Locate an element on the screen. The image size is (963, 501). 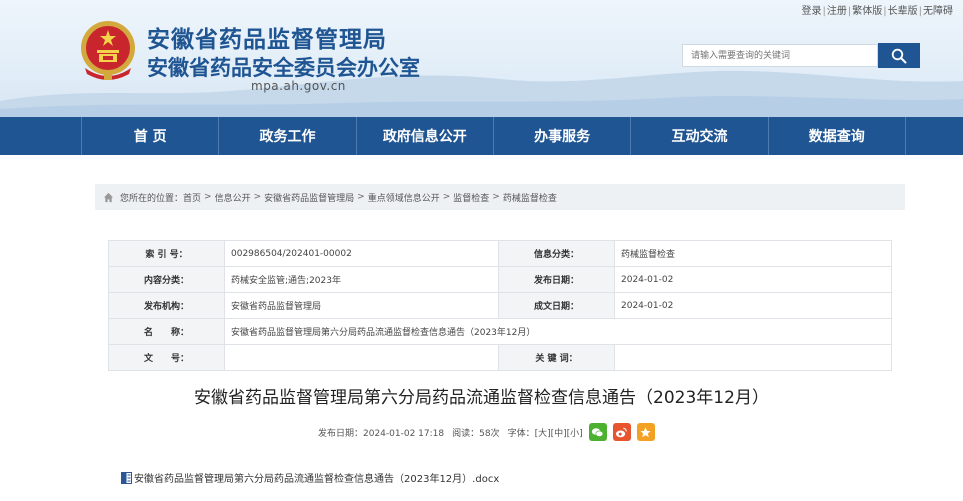
main-nav: 首 页 政务工作 政府信息公开 办事服务 互动交流 数据查询 is located at coordinates (481, 136).